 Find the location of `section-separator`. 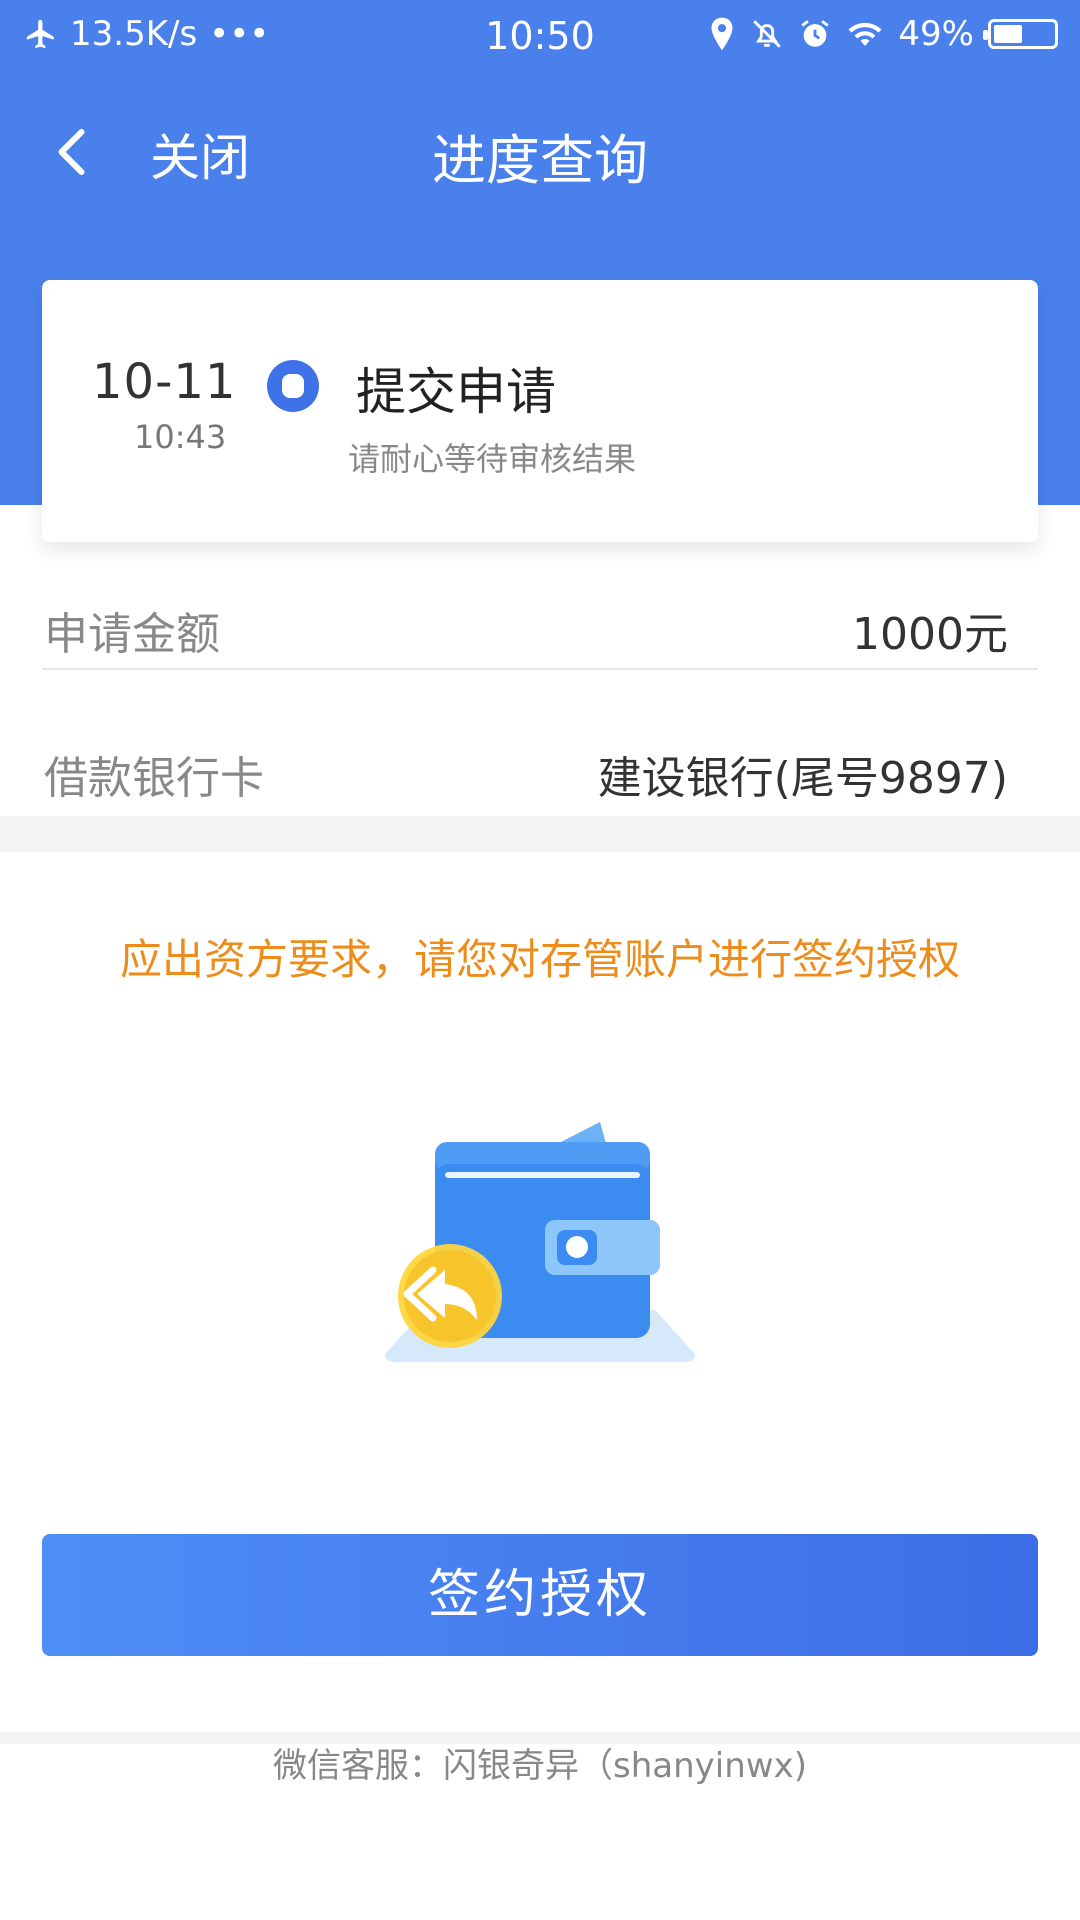

section-separator is located at coordinates (540, 834).